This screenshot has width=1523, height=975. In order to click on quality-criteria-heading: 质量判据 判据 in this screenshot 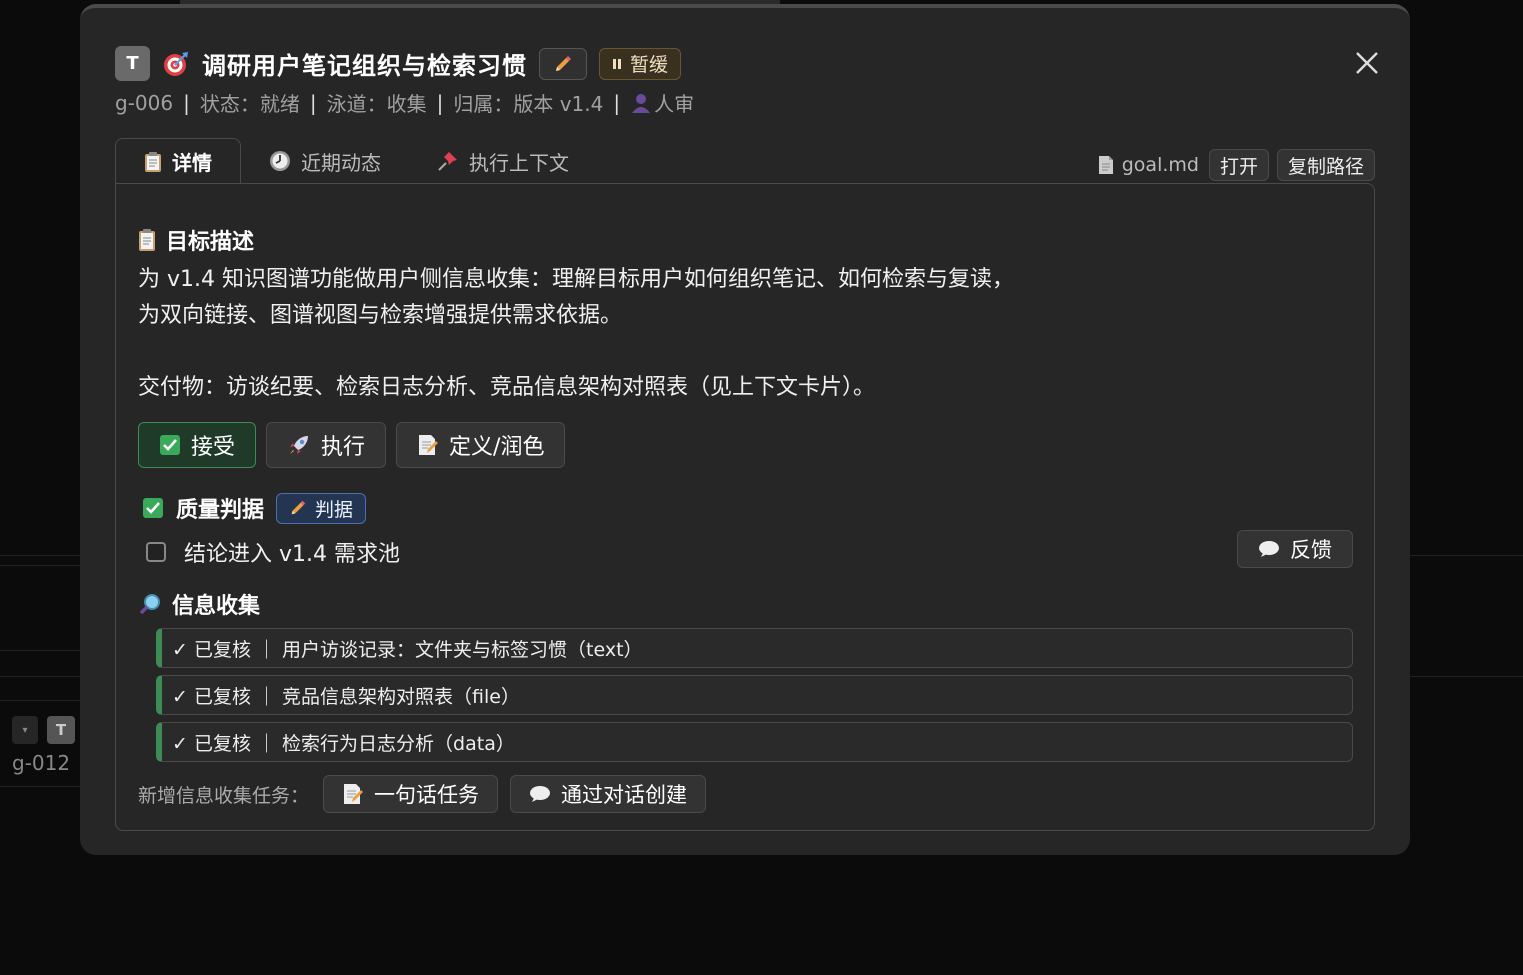, I will do `click(254, 508)`.